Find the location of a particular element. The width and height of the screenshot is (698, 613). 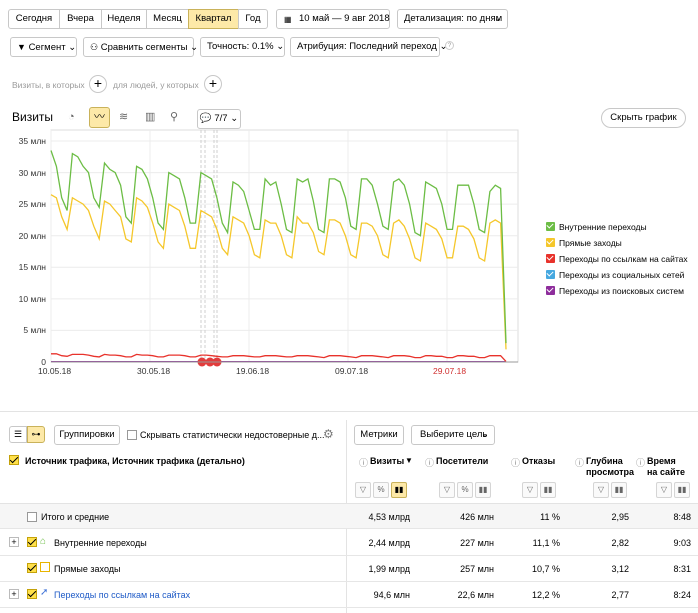

row-label: Переходы по ссылкам на сайтах is located at coordinates (122, 595).